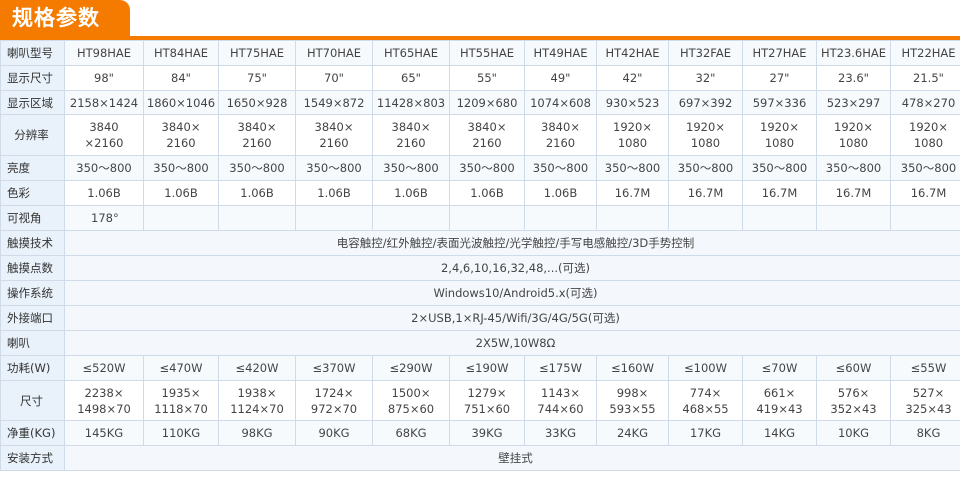  What do you see at coordinates (925, 102) in the screenshot?
I see `cell-area: 478×270` at bounding box center [925, 102].